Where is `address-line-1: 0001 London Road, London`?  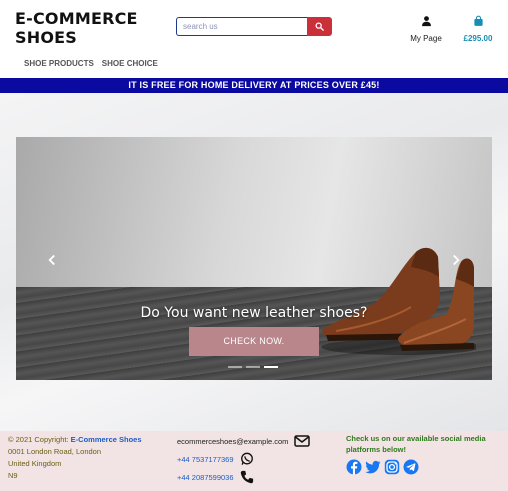 address-line-1: 0001 London Road, London is located at coordinates (55, 451).